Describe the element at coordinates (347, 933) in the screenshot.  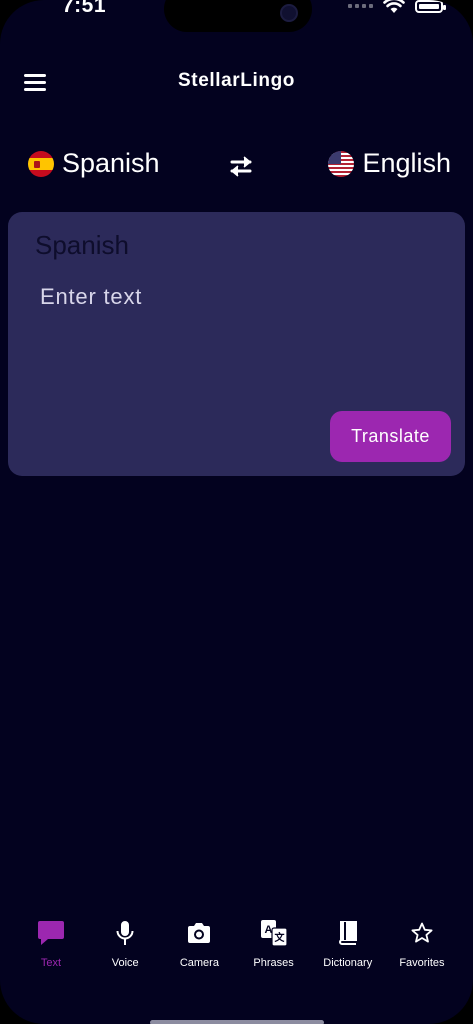
I see `book-icon` at that location.